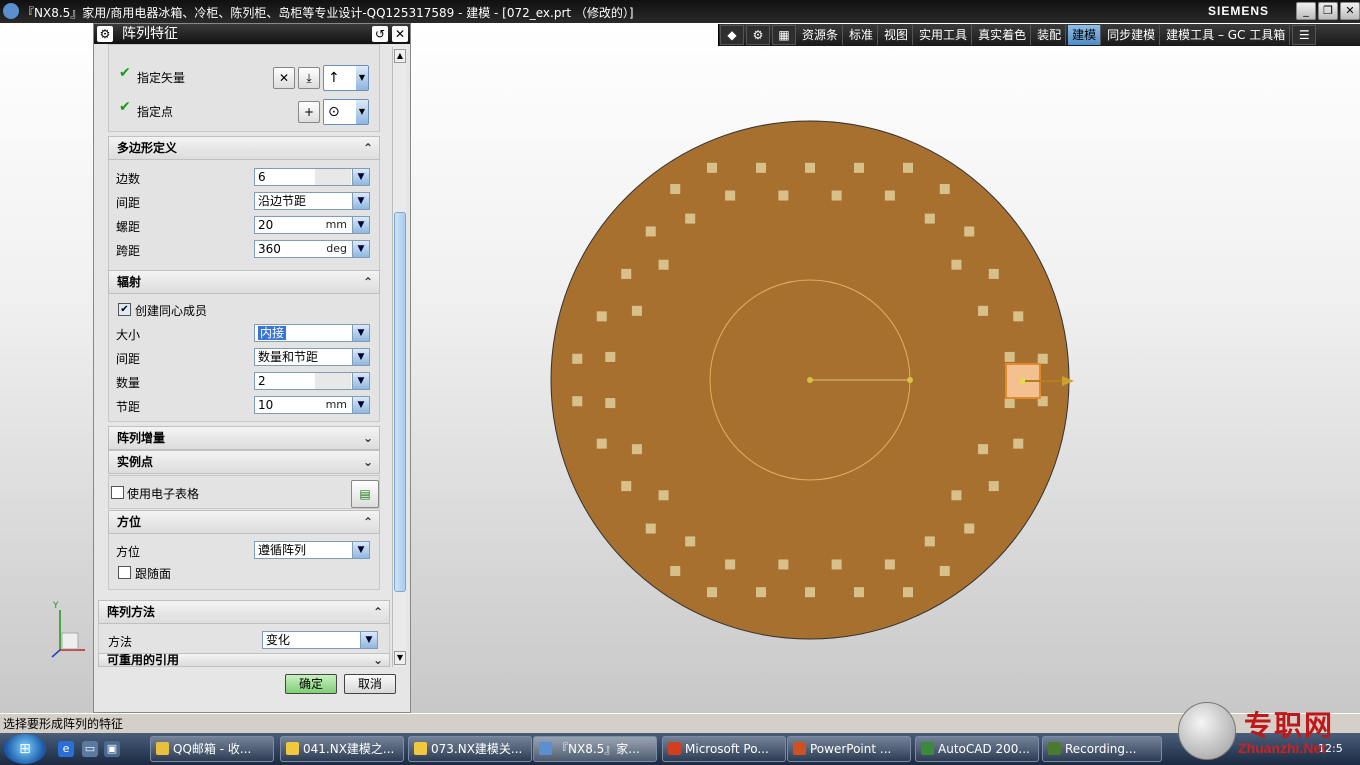  What do you see at coordinates (312, 357) in the screenshot?
I see `radiate-field-1: 数量和节距 ▼` at bounding box center [312, 357].